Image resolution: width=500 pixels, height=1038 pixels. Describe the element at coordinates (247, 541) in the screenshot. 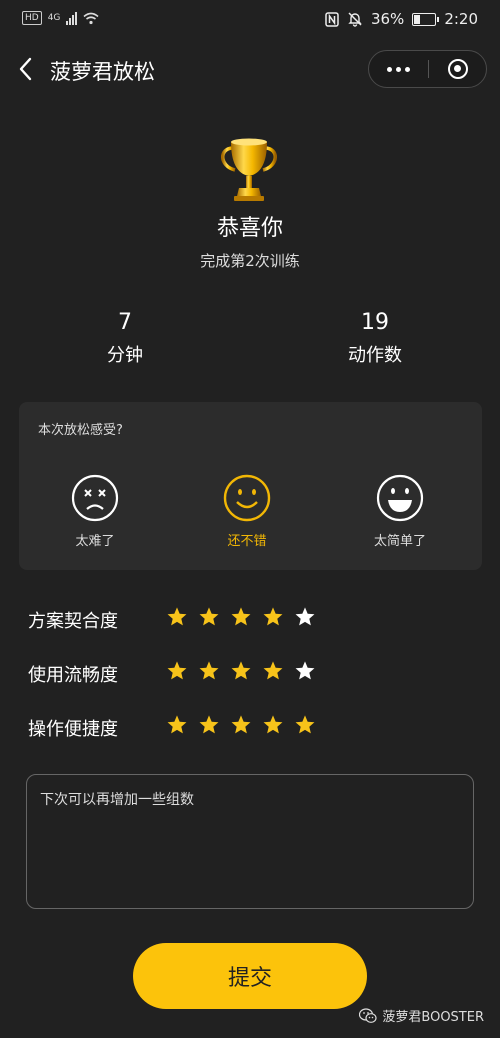

I see `feeling-option-label: 还不错` at that location.